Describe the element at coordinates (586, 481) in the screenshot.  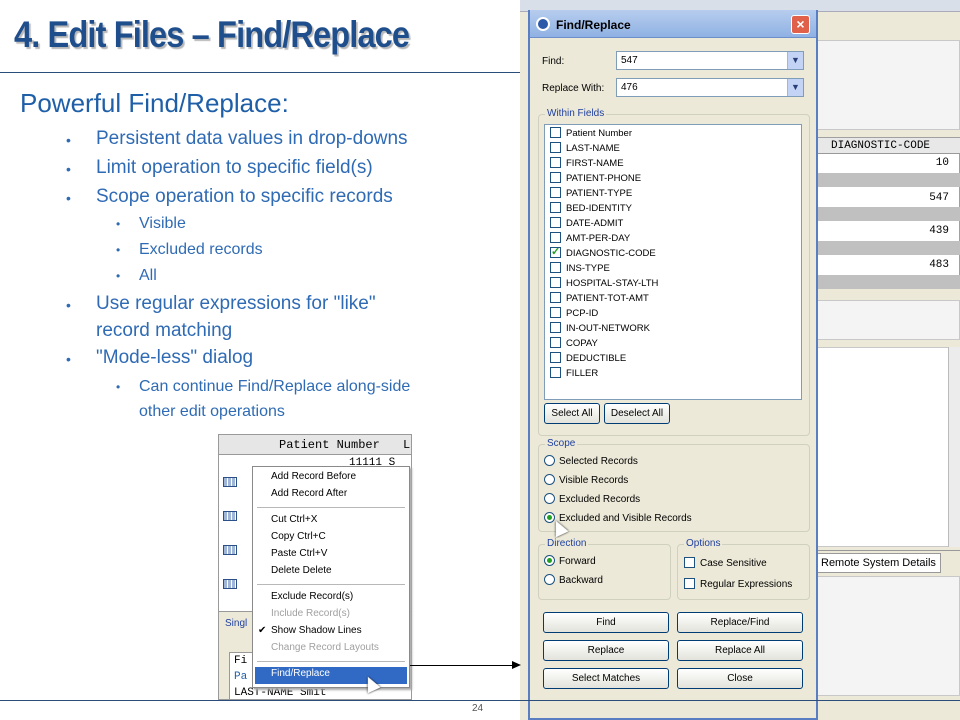
I see `scope-radio-visible-records: Visible Records` at that location.